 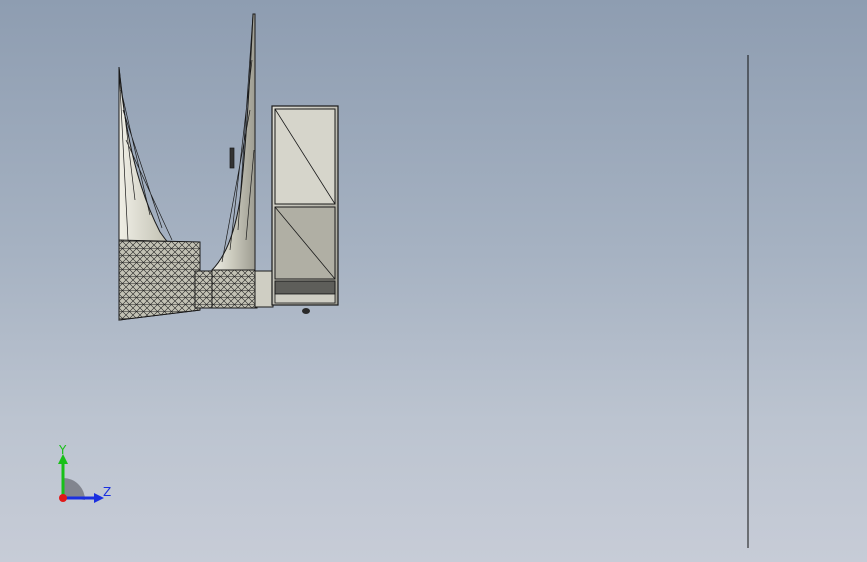 What do you see at coordinates (159, 193) in the screenshot?
I see `left-horn-shell` at bounding box center [159, 193].